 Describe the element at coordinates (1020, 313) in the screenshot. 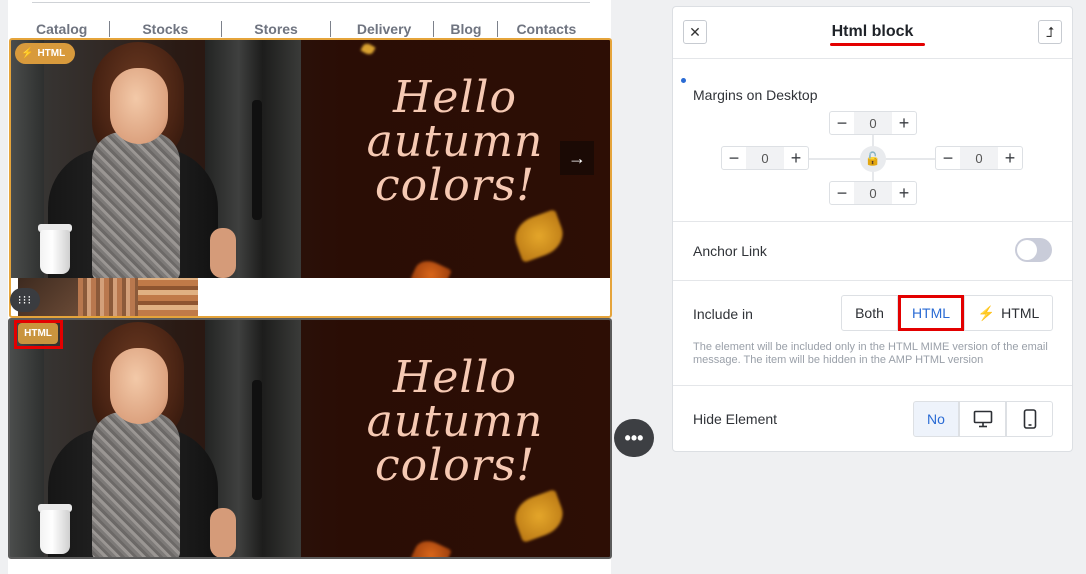

I see `include-amp-html-label: HTML` at that location.